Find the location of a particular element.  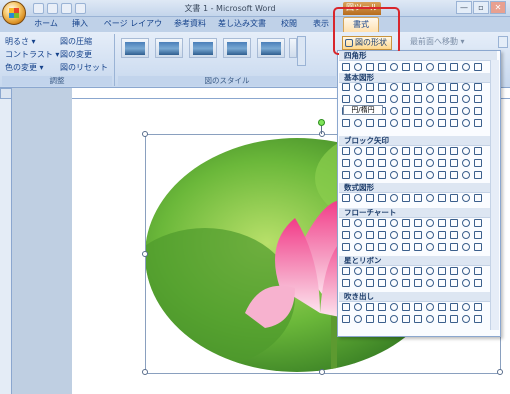

maximize-button: ▫ is located at coordinates (481, 7).